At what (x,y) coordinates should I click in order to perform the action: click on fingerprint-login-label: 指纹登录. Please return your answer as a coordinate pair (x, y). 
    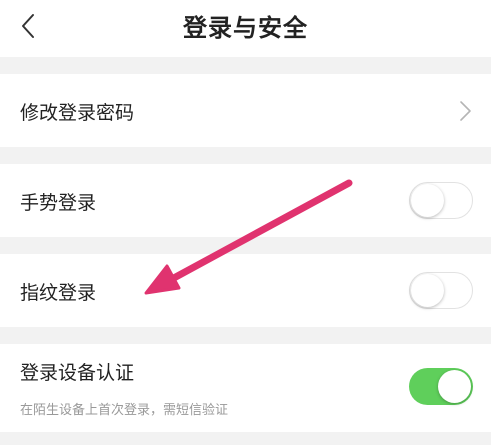
    Looking at the image, I should click on (58, 293).